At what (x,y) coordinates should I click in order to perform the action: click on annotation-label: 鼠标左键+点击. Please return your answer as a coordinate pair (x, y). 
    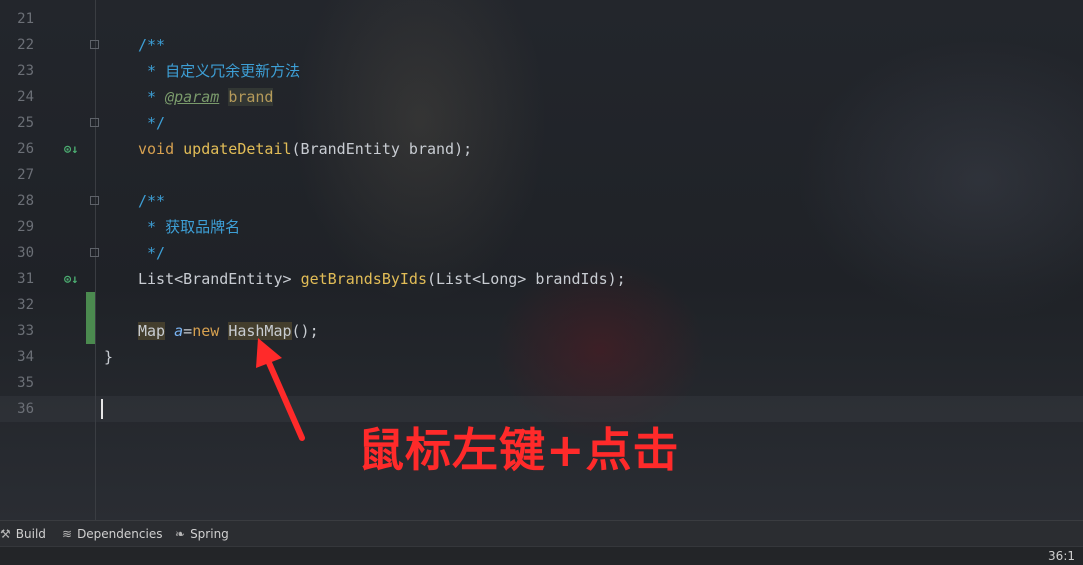
    Looking at the image, I should click on (519, 450).